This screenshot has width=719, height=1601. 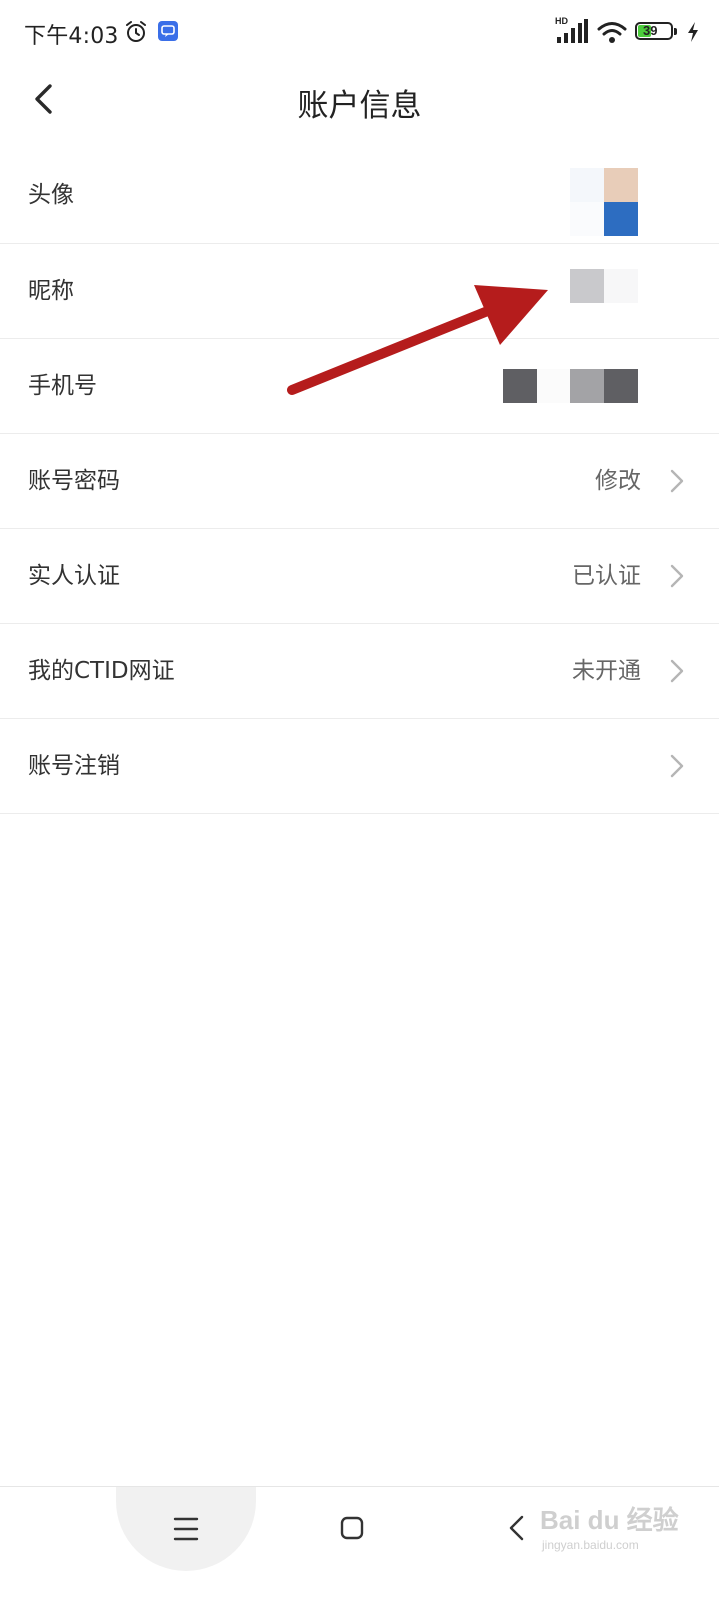 I want to click on watermark-main: Bai du 经验, so click(x=609, y=1520).